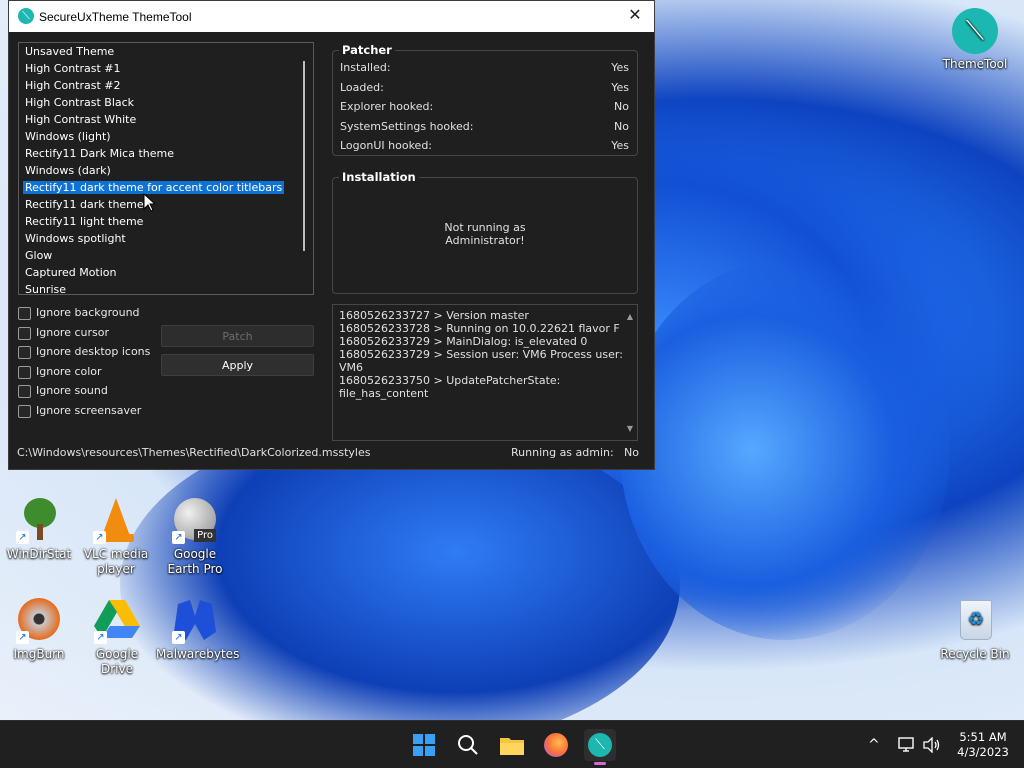  What do you see at coordinates (195, 621) in the screenshot?
I see `malwarebytes-icon: ↗` at bounding box center [195, 621].